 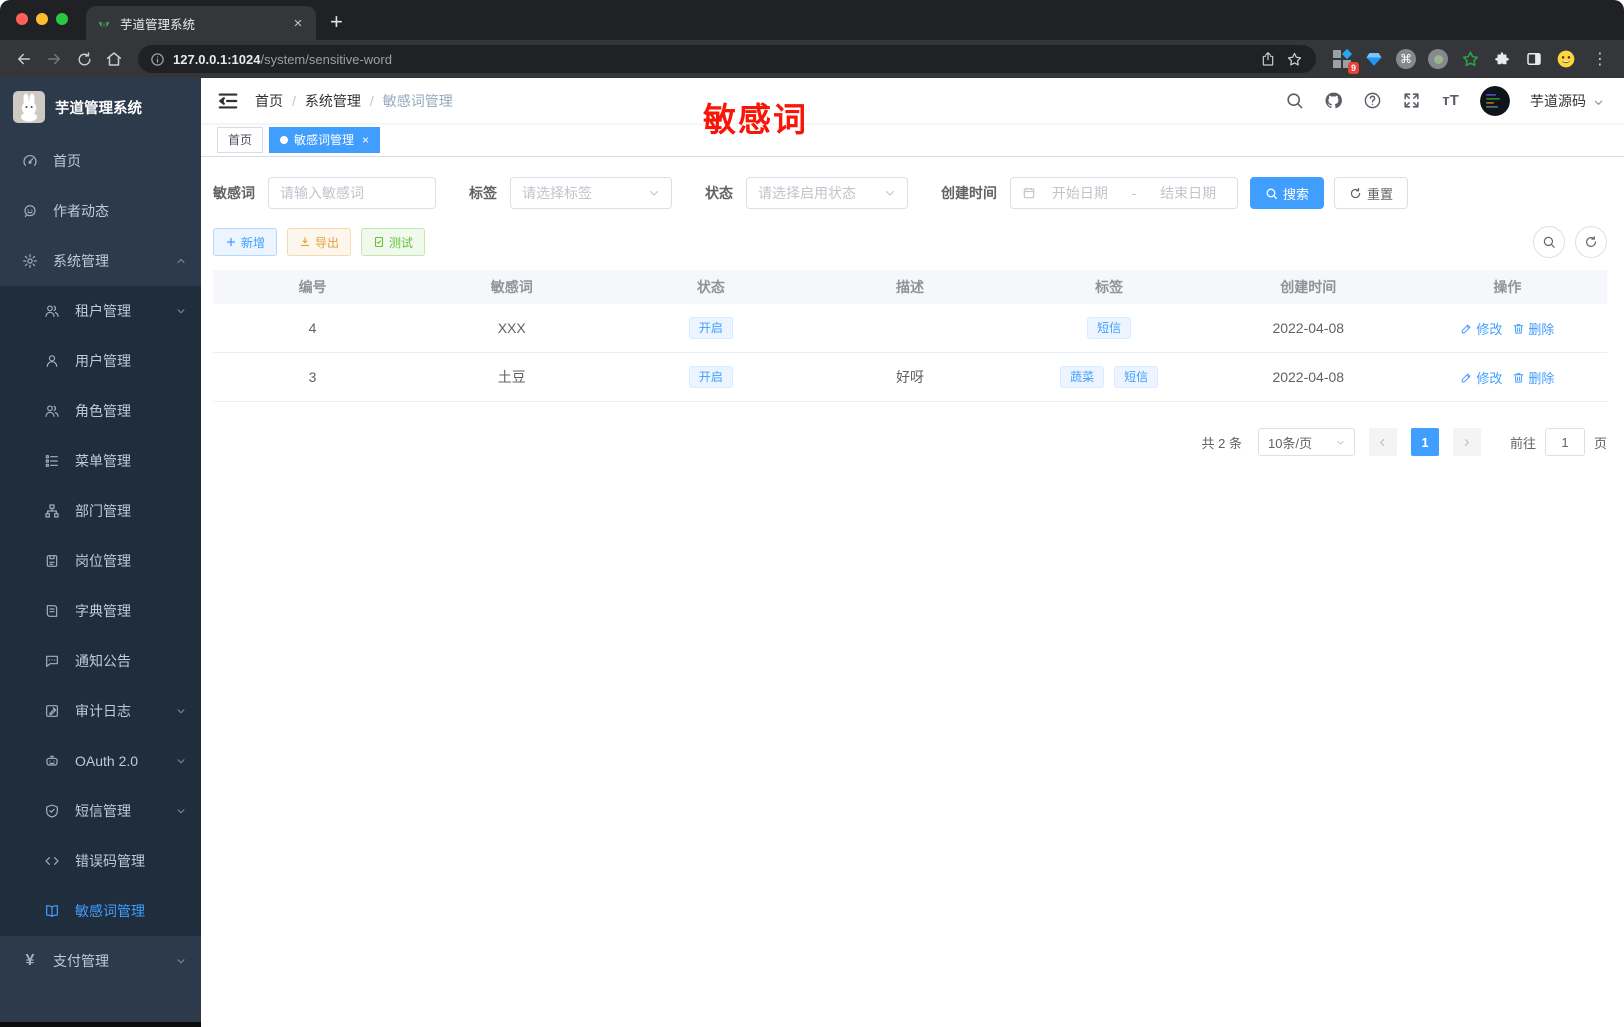 What do you see at coordinates (1438, 59) in the screenshot?
I see `extension-record-icon` at bounding box center [1438, 59].